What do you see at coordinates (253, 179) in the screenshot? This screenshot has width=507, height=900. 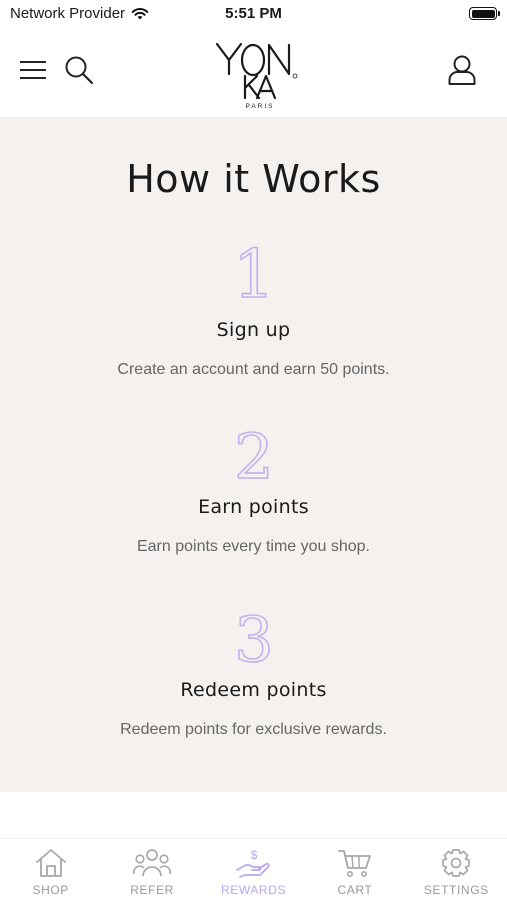 I see `page-title: How it Works` at bounding box center [253, 179].